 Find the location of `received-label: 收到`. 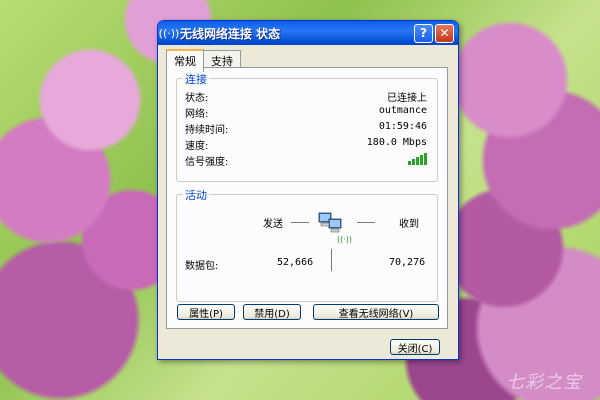

received-label: 收到 is located at coordinates (409, 224).